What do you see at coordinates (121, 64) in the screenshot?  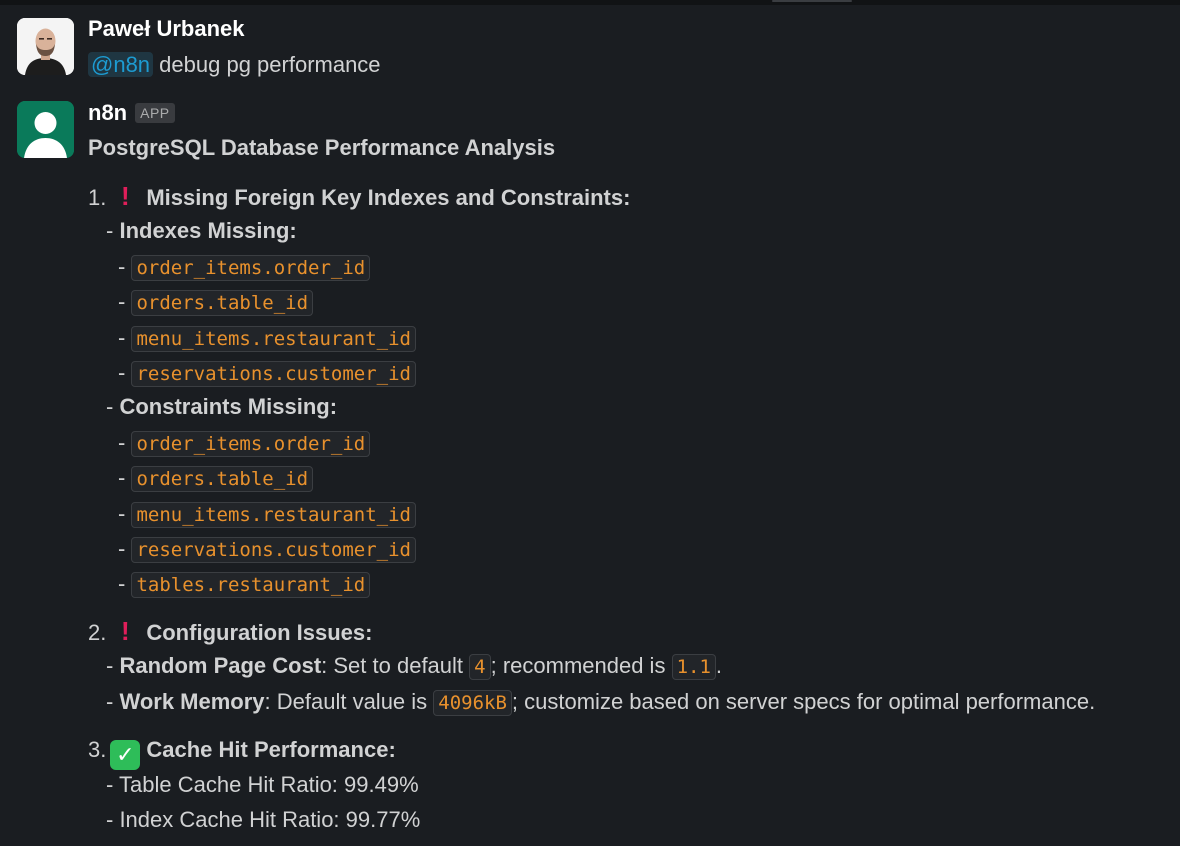 I see `bot-mention: @n8n` at bounding box center [121, 64].